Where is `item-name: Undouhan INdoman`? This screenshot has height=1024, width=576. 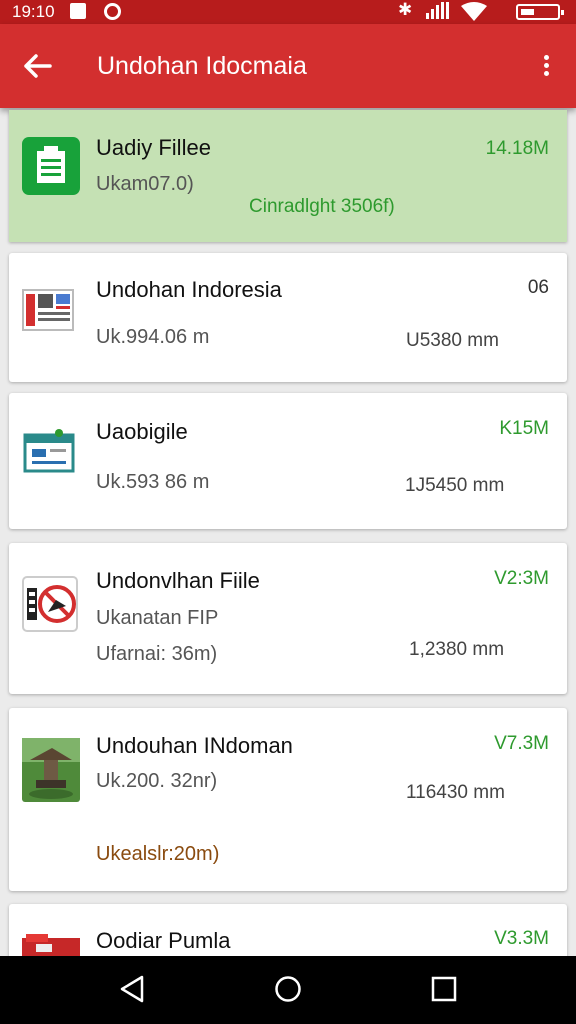
item-name: Undouhan INdoman is located at coordinates (194, 745).